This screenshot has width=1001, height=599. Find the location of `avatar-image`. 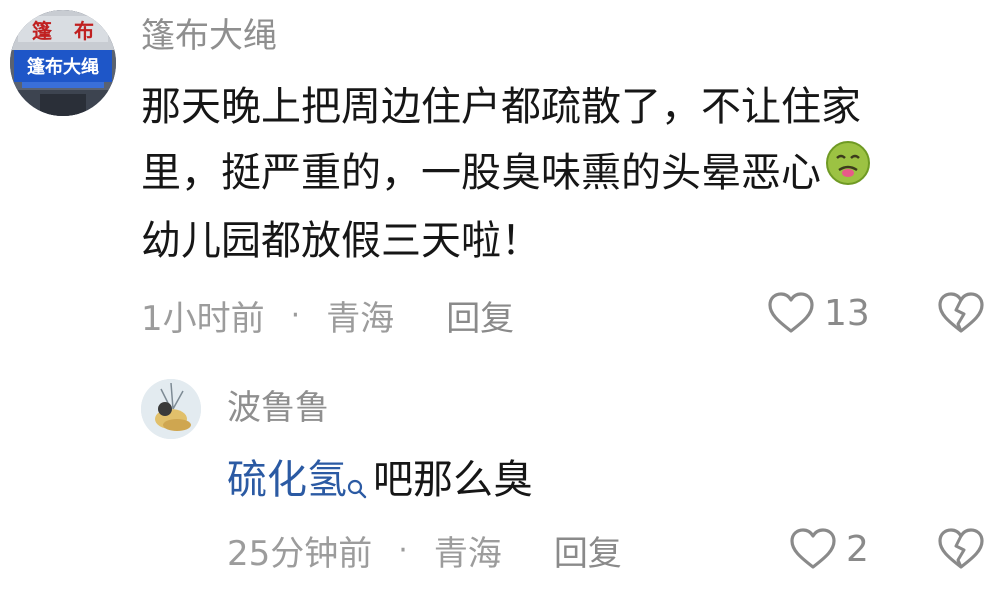

avatar-image is located at coordinates (171, 409).